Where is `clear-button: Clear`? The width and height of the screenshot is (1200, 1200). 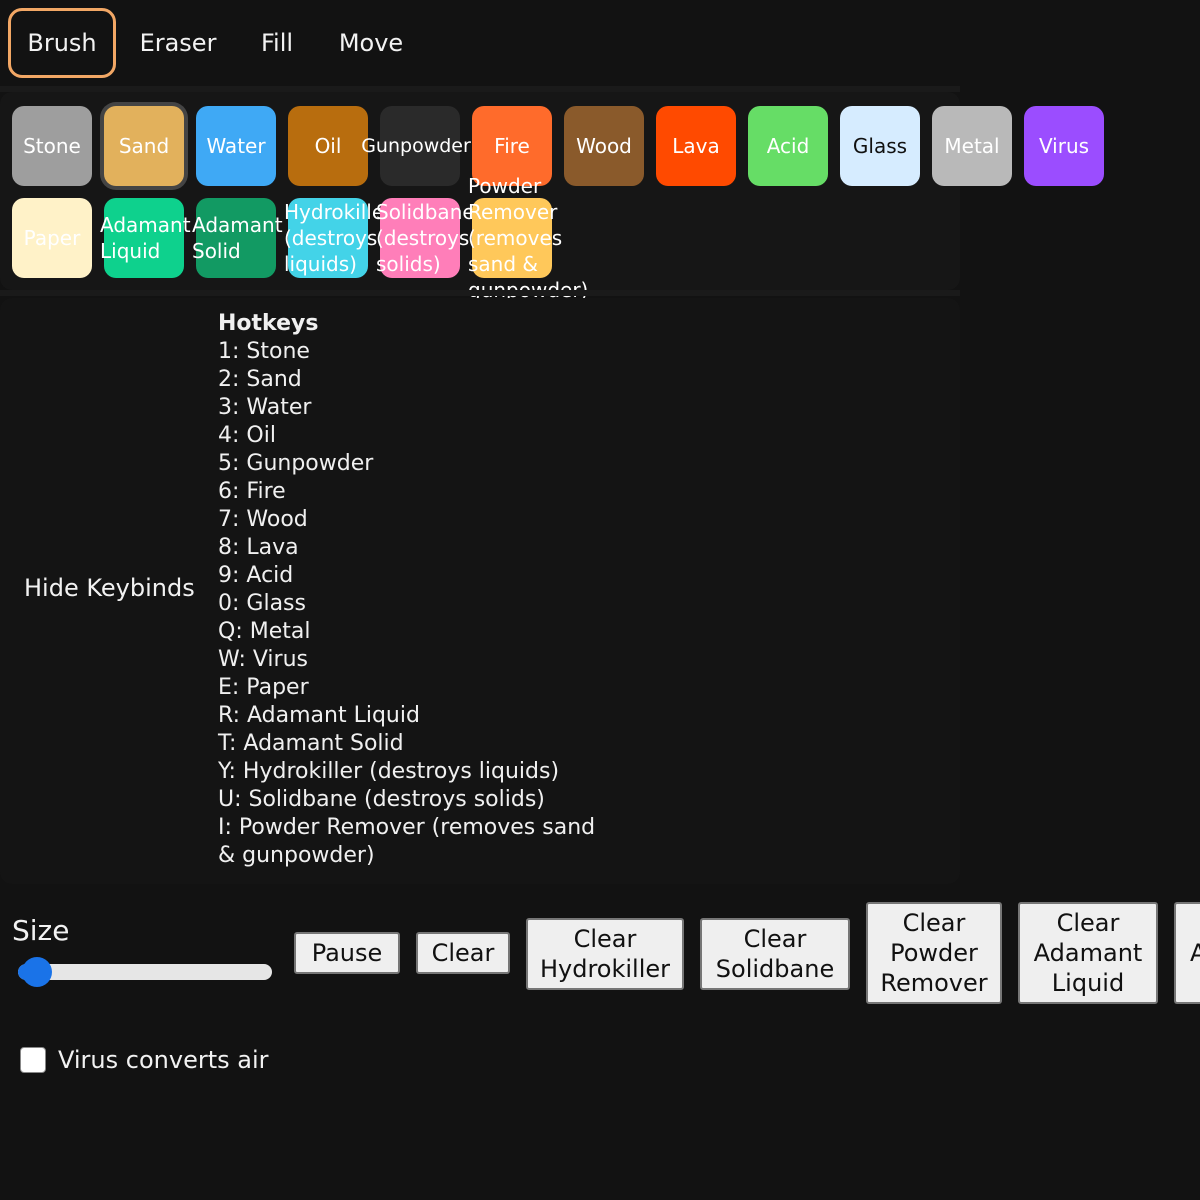
clear-button: Clear is located at coordinates (463, 953).